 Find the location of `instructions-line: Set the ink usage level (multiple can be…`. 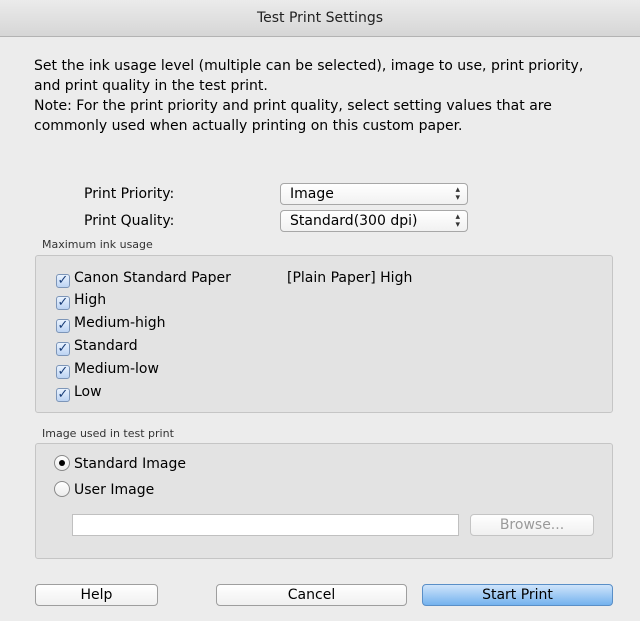

instructions-line: Set the ink usage level (multiple can be… is located at coordinates (309, 66).